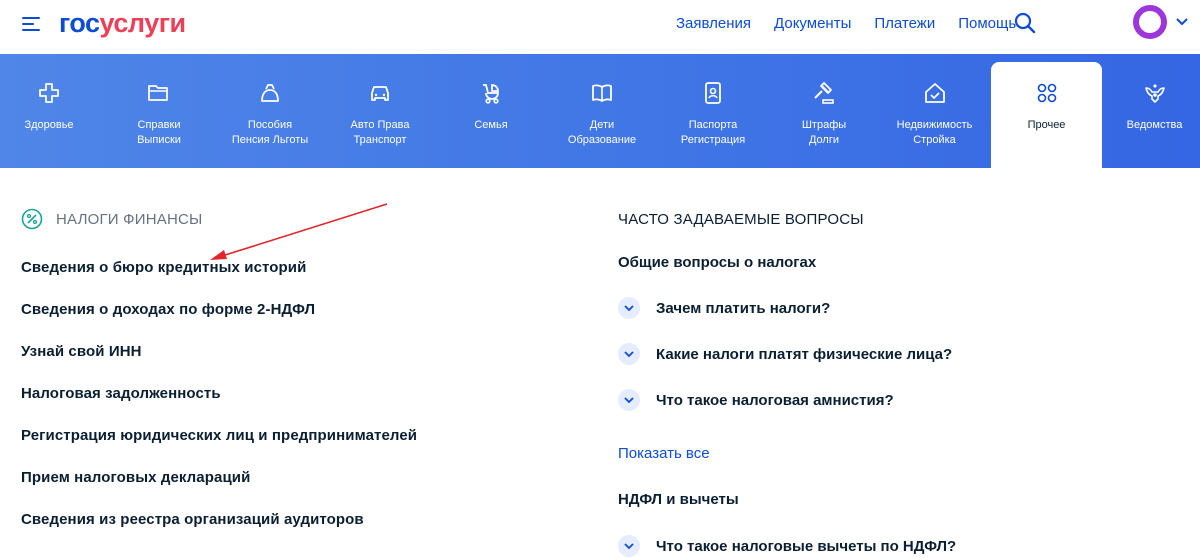  I want to click on category-benefits: Пособия Пенсия Льготы, so click(270, 111).